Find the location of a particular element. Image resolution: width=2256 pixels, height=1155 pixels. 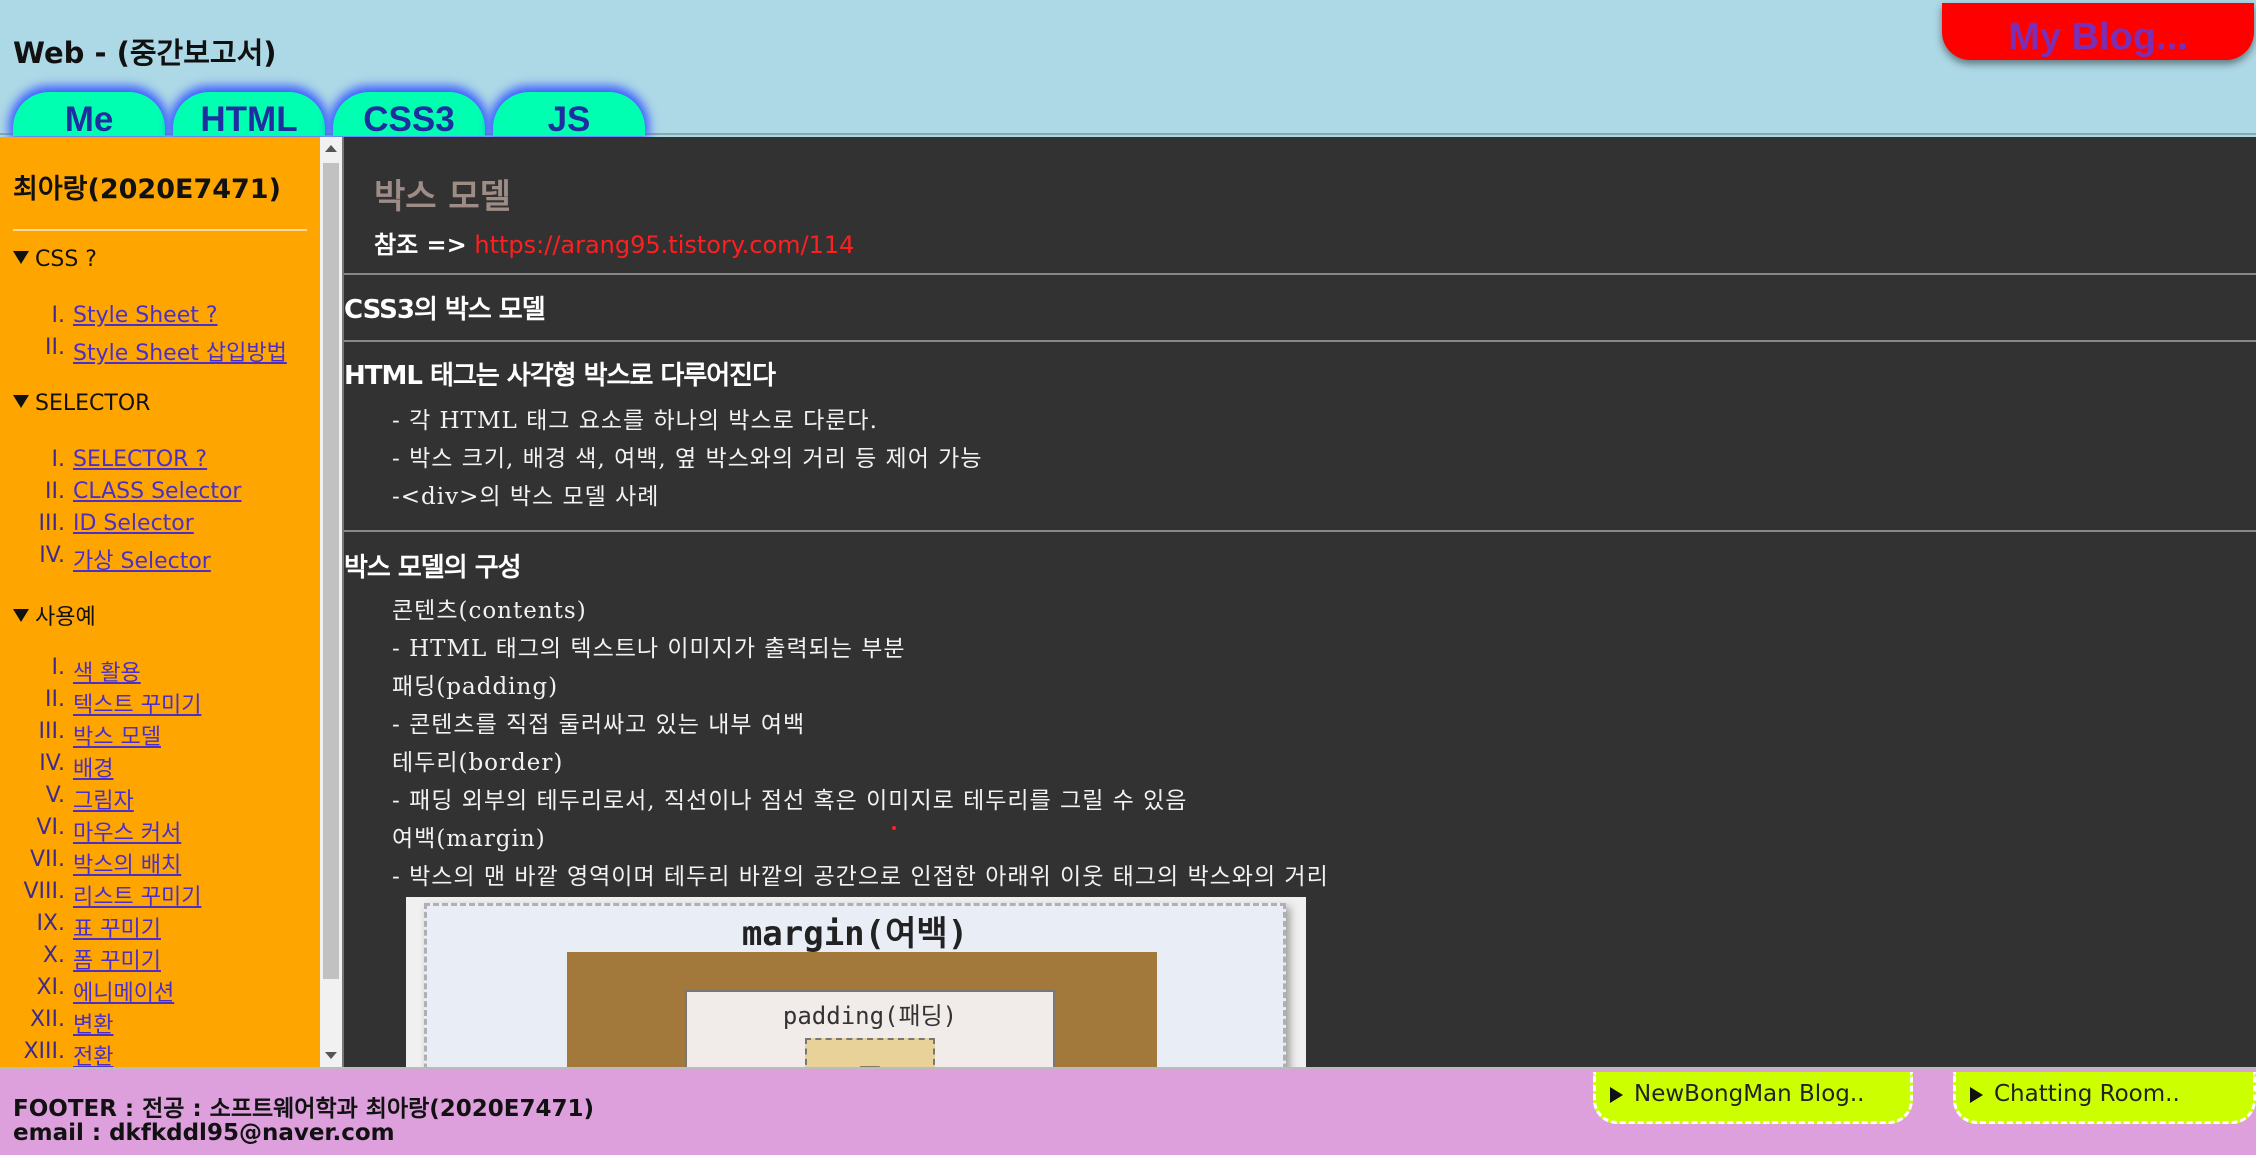

sidebar-link-shadow: 그림자 is located at coordinates (103, 799).